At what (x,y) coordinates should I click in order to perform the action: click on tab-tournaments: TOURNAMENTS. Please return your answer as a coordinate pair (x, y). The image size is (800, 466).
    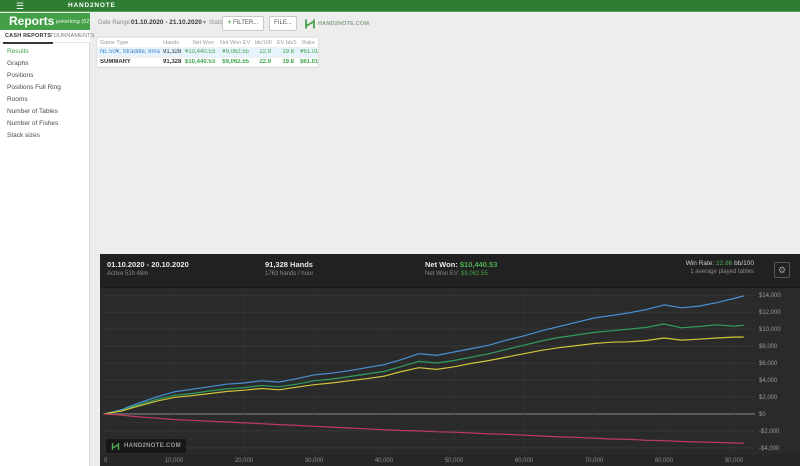
    Looking at the image, I should click on (72, 36).